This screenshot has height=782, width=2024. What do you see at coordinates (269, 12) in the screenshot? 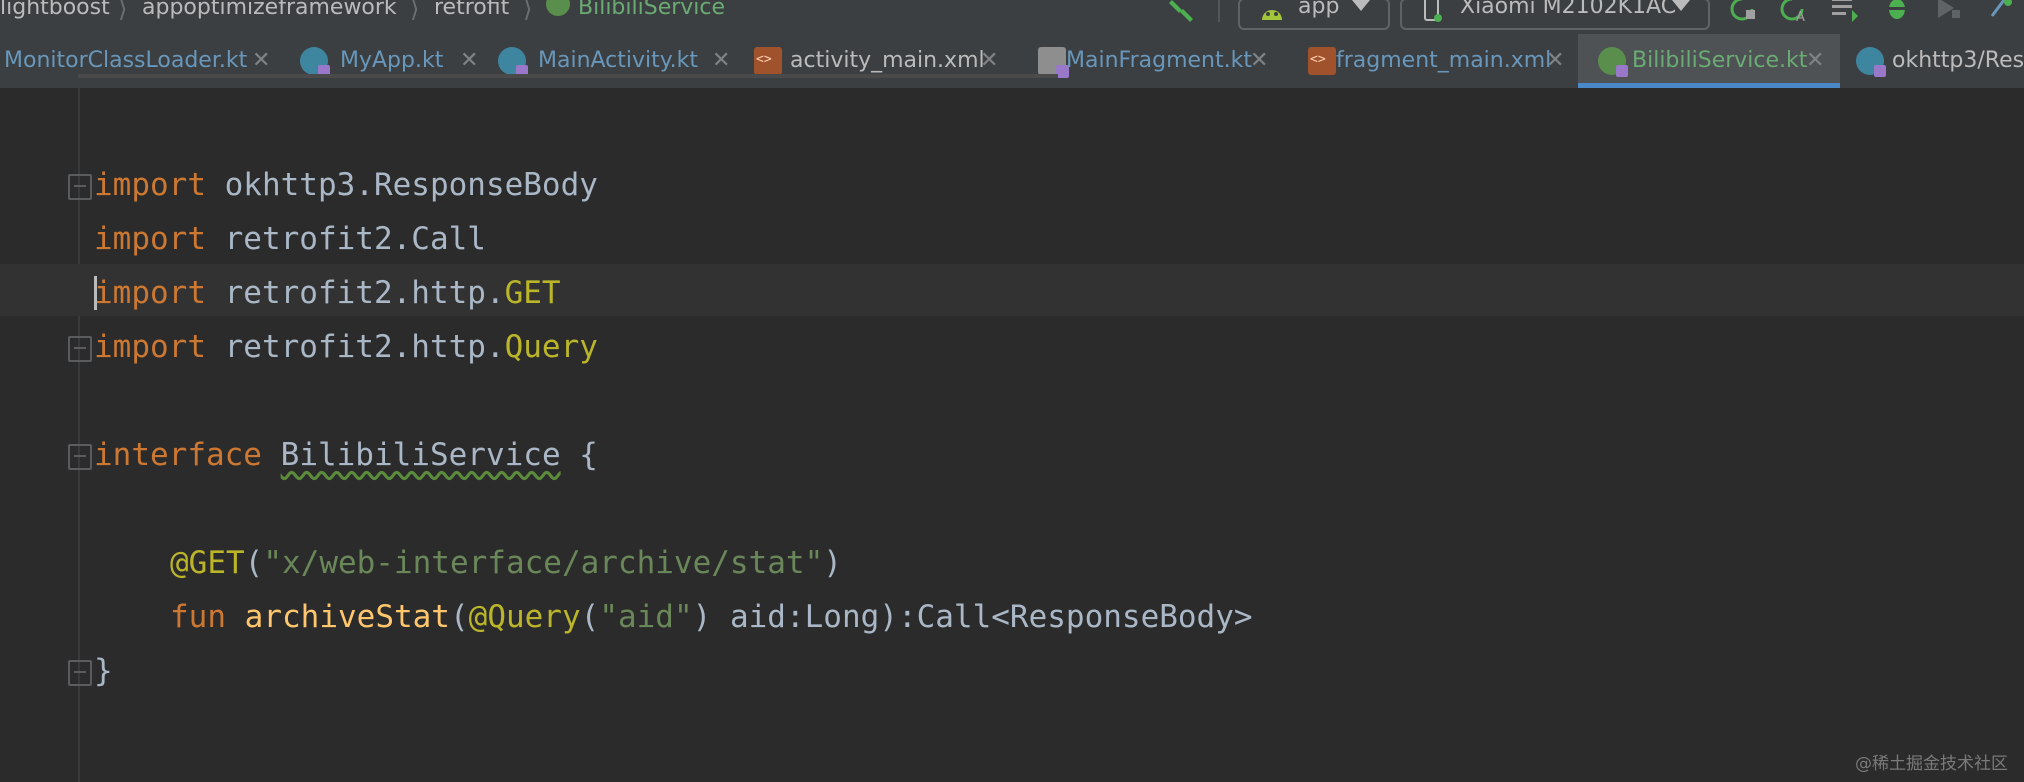
I see `breadcrumb-item-appoptimizeframework: appoptimizeframework` at bounding box center [269, 12].